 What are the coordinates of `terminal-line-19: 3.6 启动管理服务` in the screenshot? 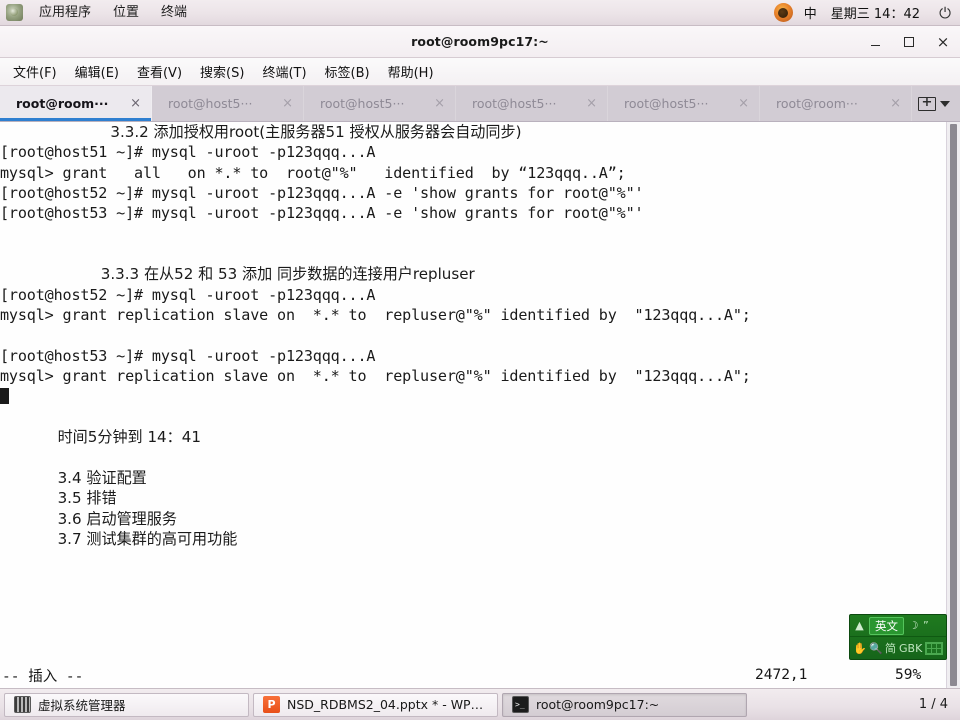 It's located at (88, 518).